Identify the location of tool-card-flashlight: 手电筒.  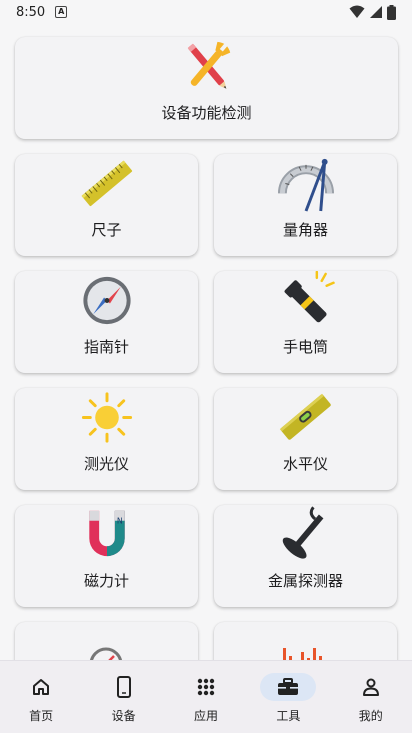
(305, 322).